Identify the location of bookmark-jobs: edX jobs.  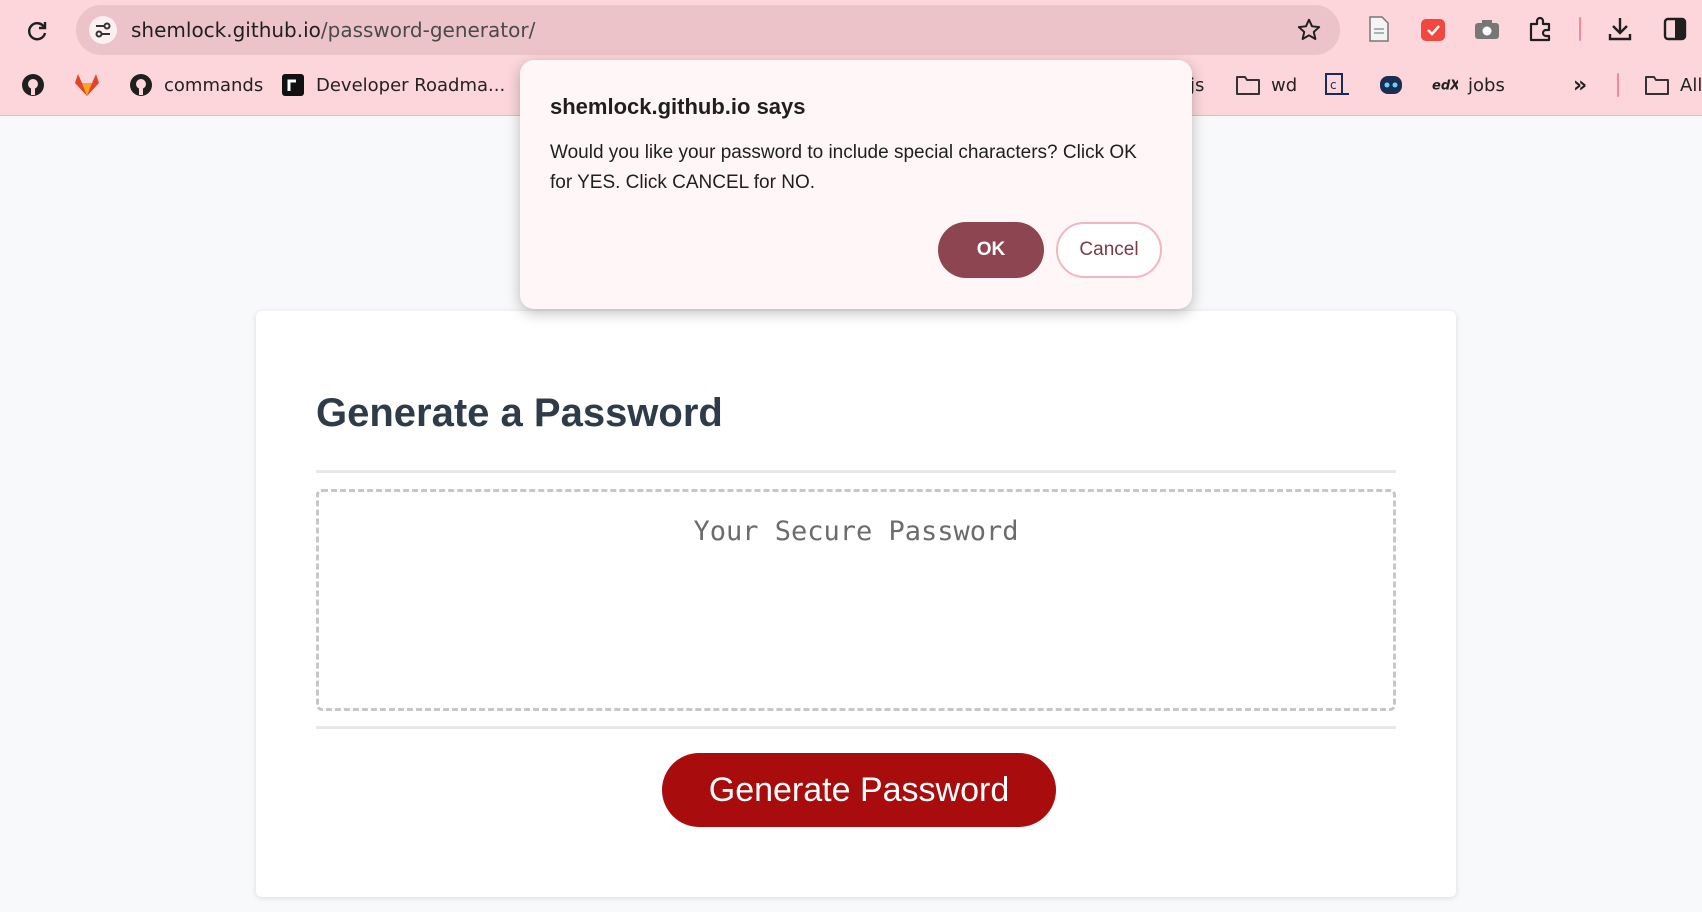
(1468, 85).